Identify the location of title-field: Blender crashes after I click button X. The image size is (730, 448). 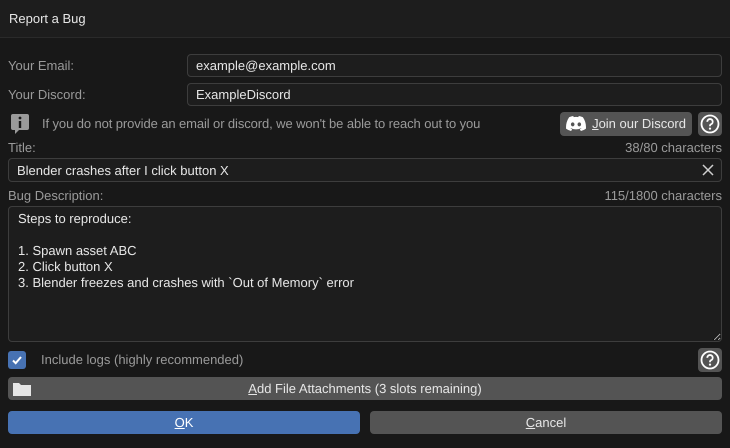
(365, 170).